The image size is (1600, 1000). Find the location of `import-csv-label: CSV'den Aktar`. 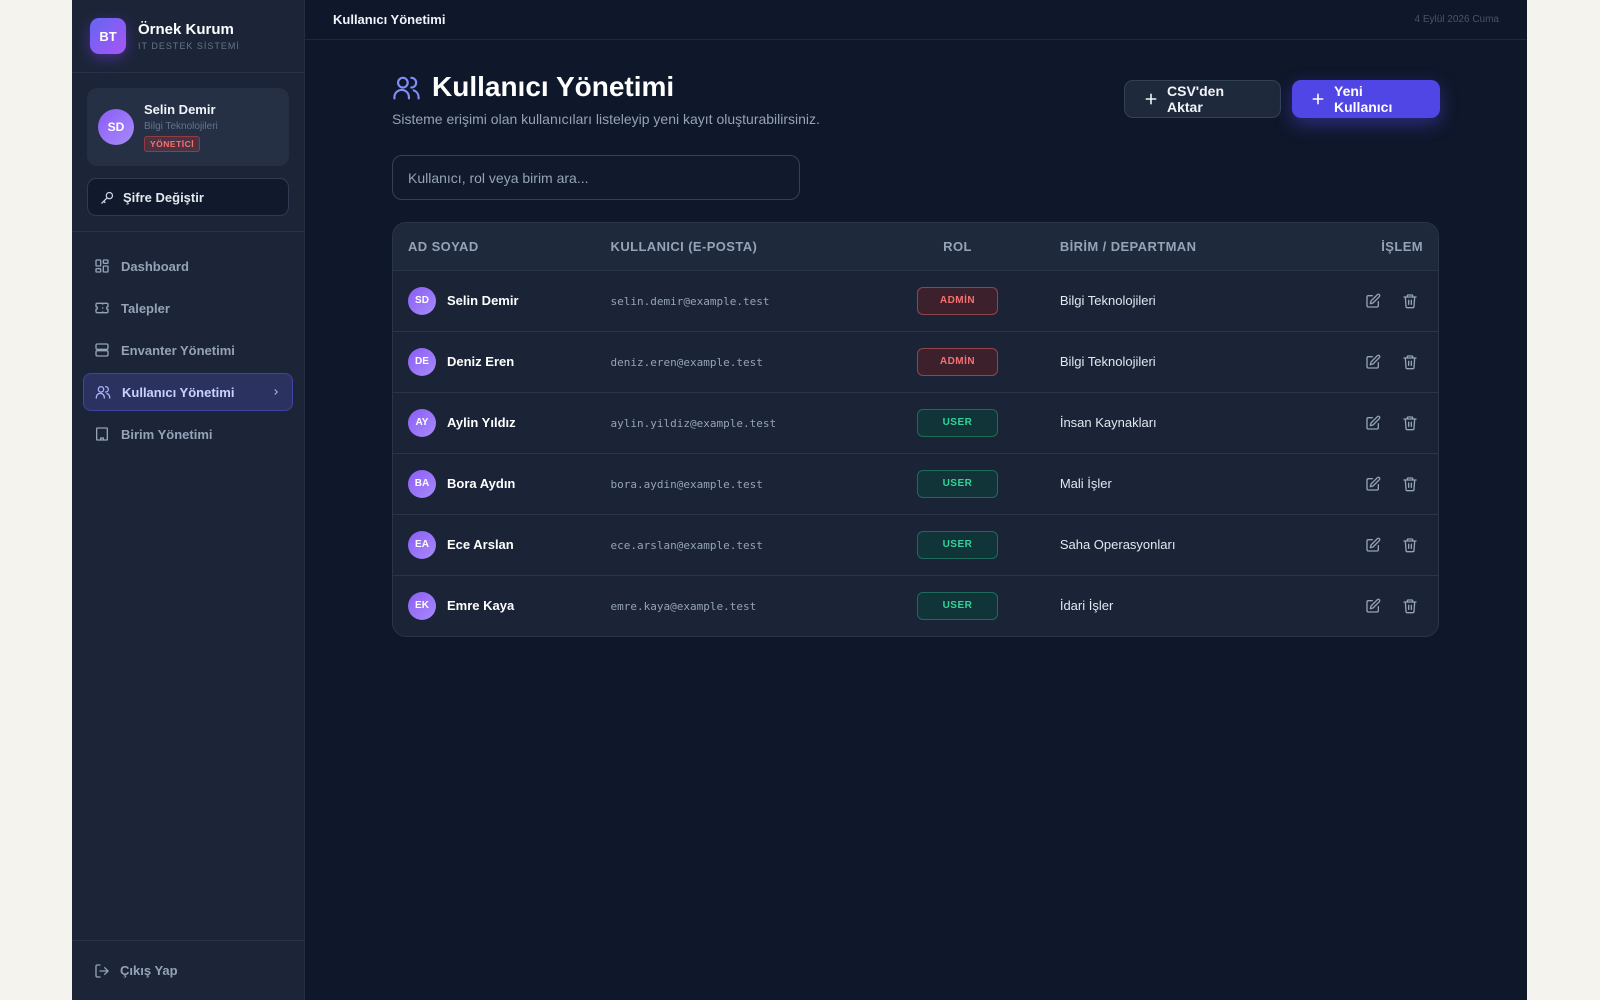

import-csv-label: CSV'den Aktar is located at coordinates (1196, 99).